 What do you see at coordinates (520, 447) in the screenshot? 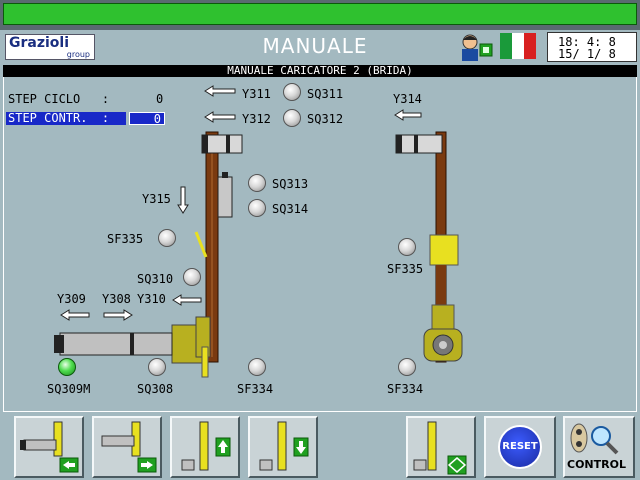
I see `reset-button: RESET` at bounding box center [520, 447].